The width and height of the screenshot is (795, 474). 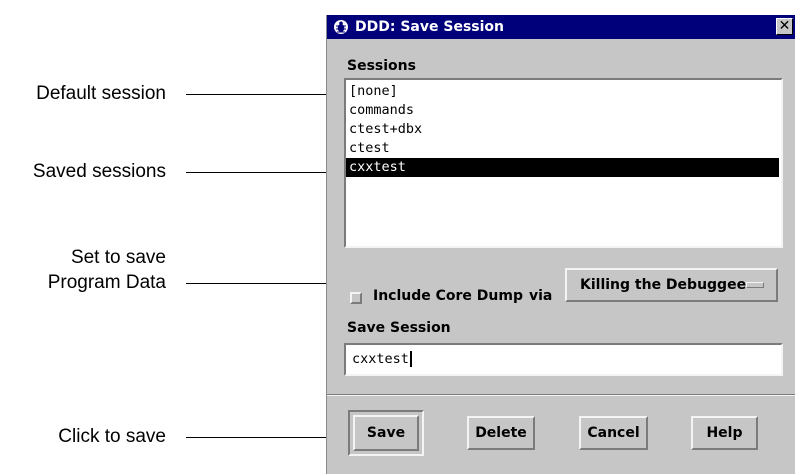 I want to click on session-item-none: [none], so click(x=562, y=91).